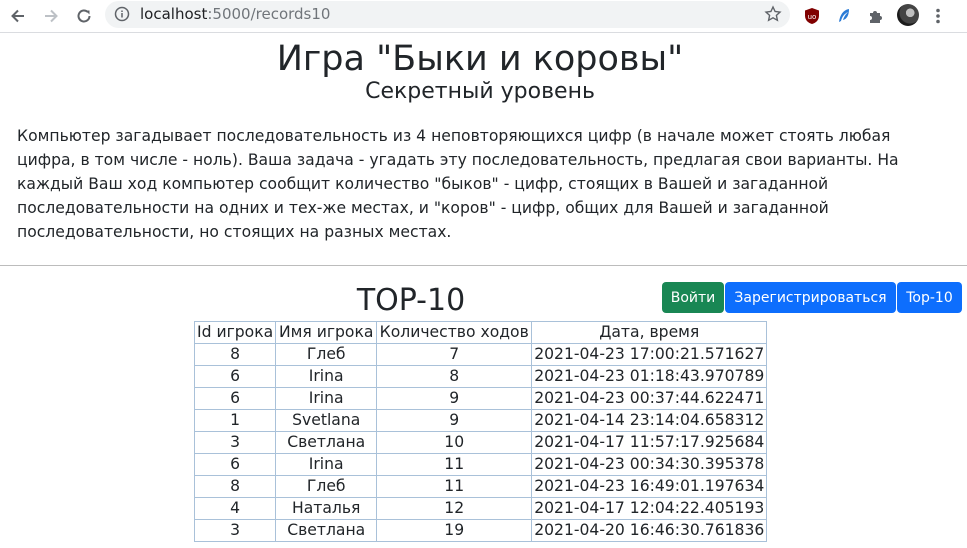 This screenshot has height=548, width=967. I want to click on svg-text: uo, so click(812, 17).